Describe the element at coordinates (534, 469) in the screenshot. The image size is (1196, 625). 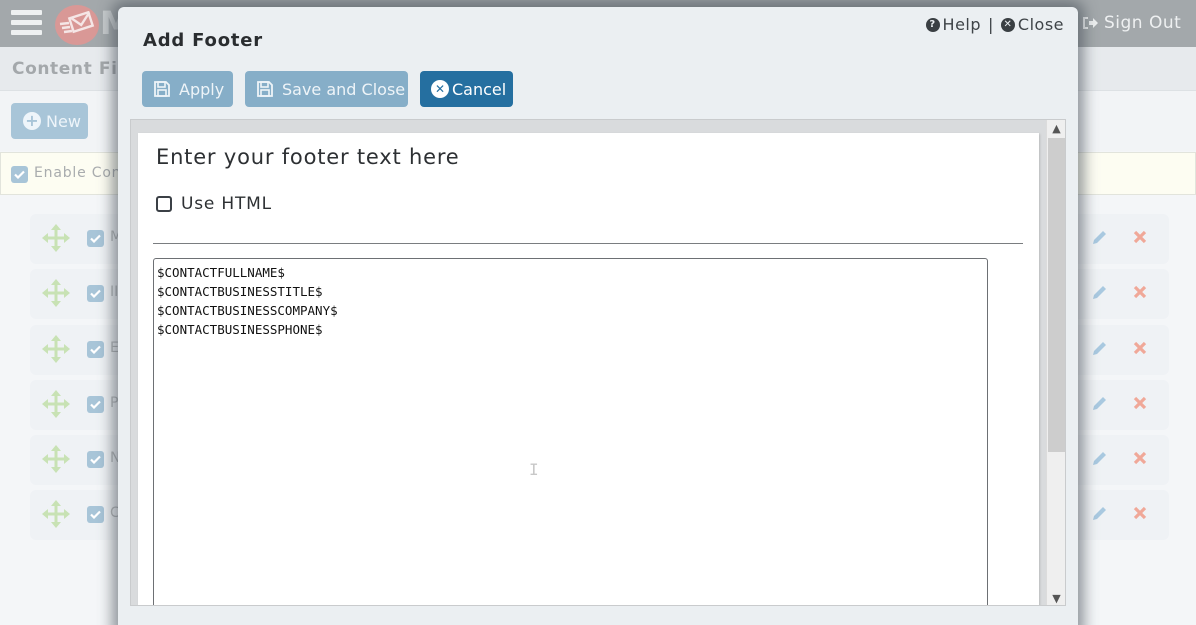
I see `text-cursor-icon: I` at that location.